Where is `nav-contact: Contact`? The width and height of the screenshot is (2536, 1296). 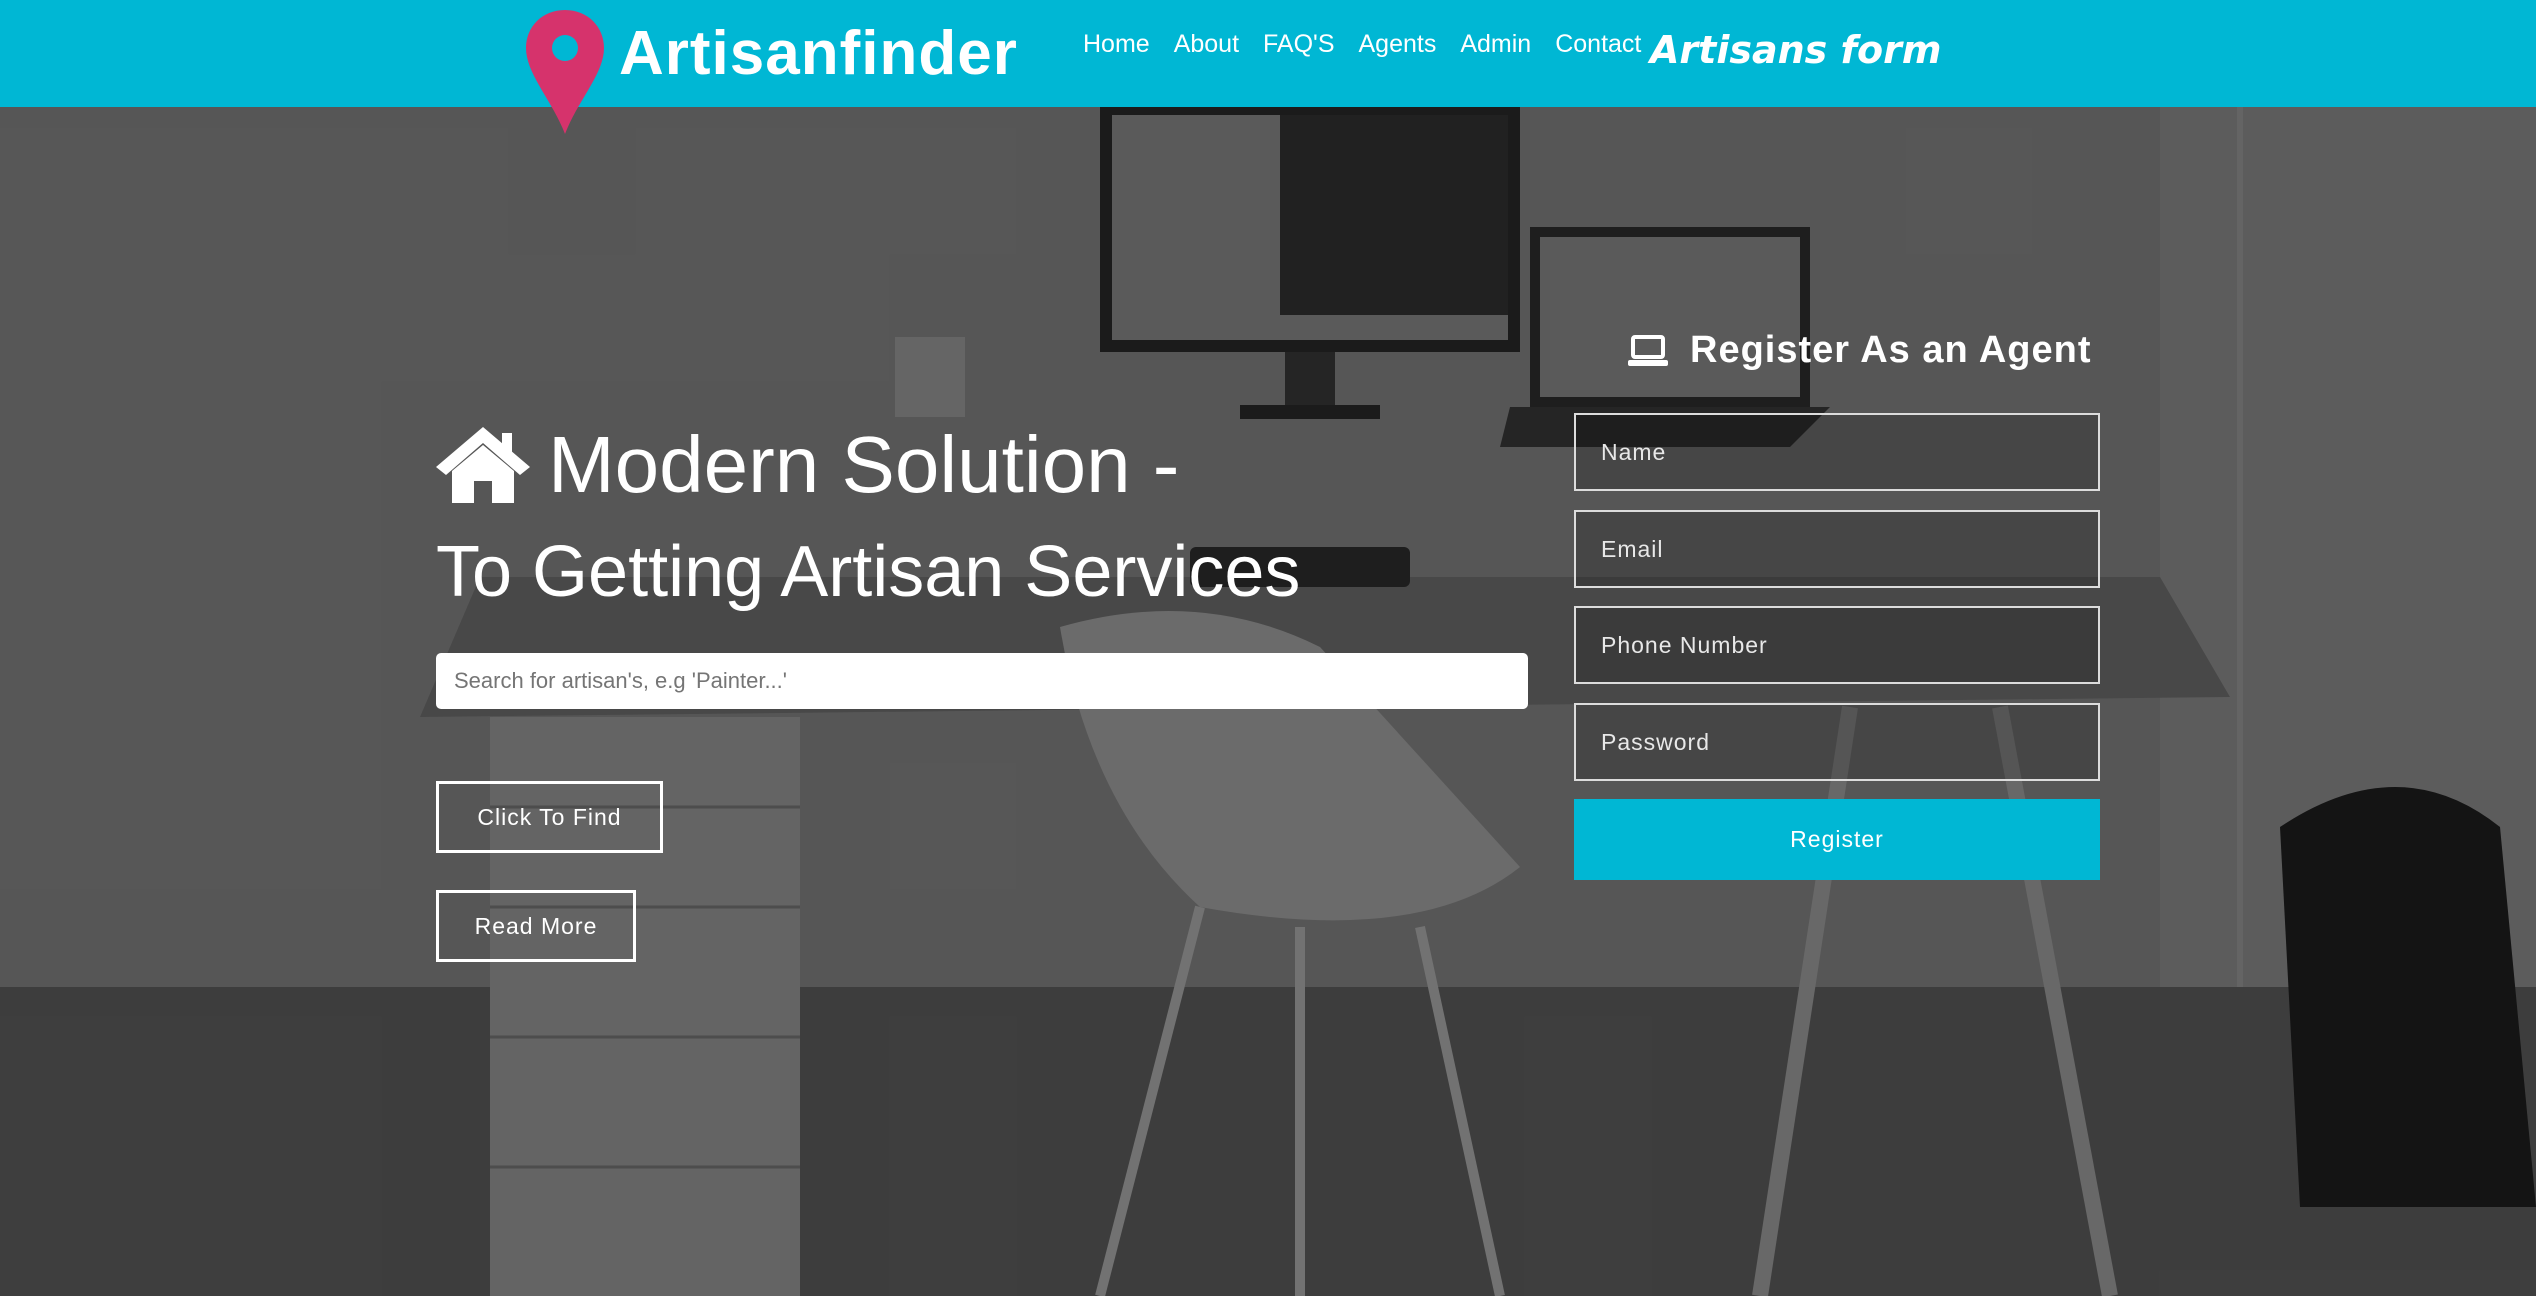 nav-contact: Contact is located at coordinates (1598, 44).